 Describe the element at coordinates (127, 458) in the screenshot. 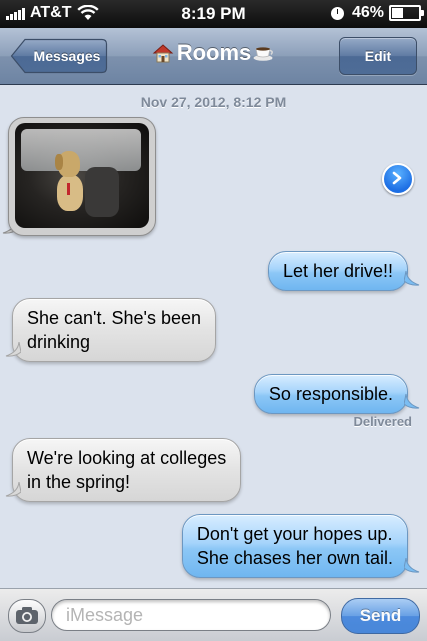

I see `message-text-line: We're looking at colleges` at that location.